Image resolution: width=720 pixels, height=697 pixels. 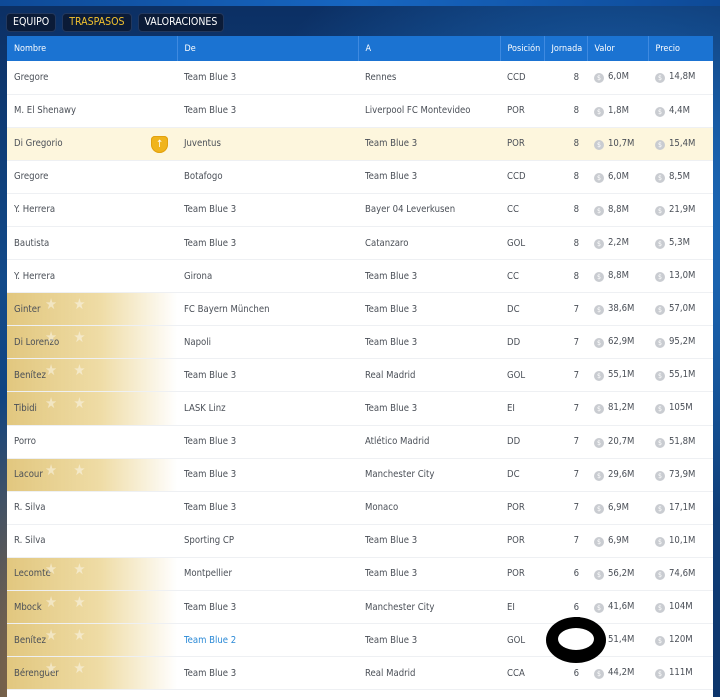 I want to click on jornada-text: 7, so click(x=576, y=508).